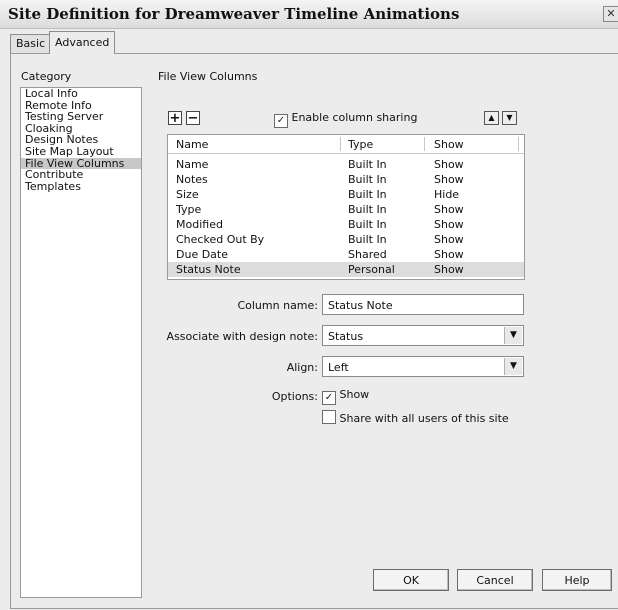  Describe the element at coordinates (81, 187) in the screenshot. I see `category-item-templates: Templates` at that location.